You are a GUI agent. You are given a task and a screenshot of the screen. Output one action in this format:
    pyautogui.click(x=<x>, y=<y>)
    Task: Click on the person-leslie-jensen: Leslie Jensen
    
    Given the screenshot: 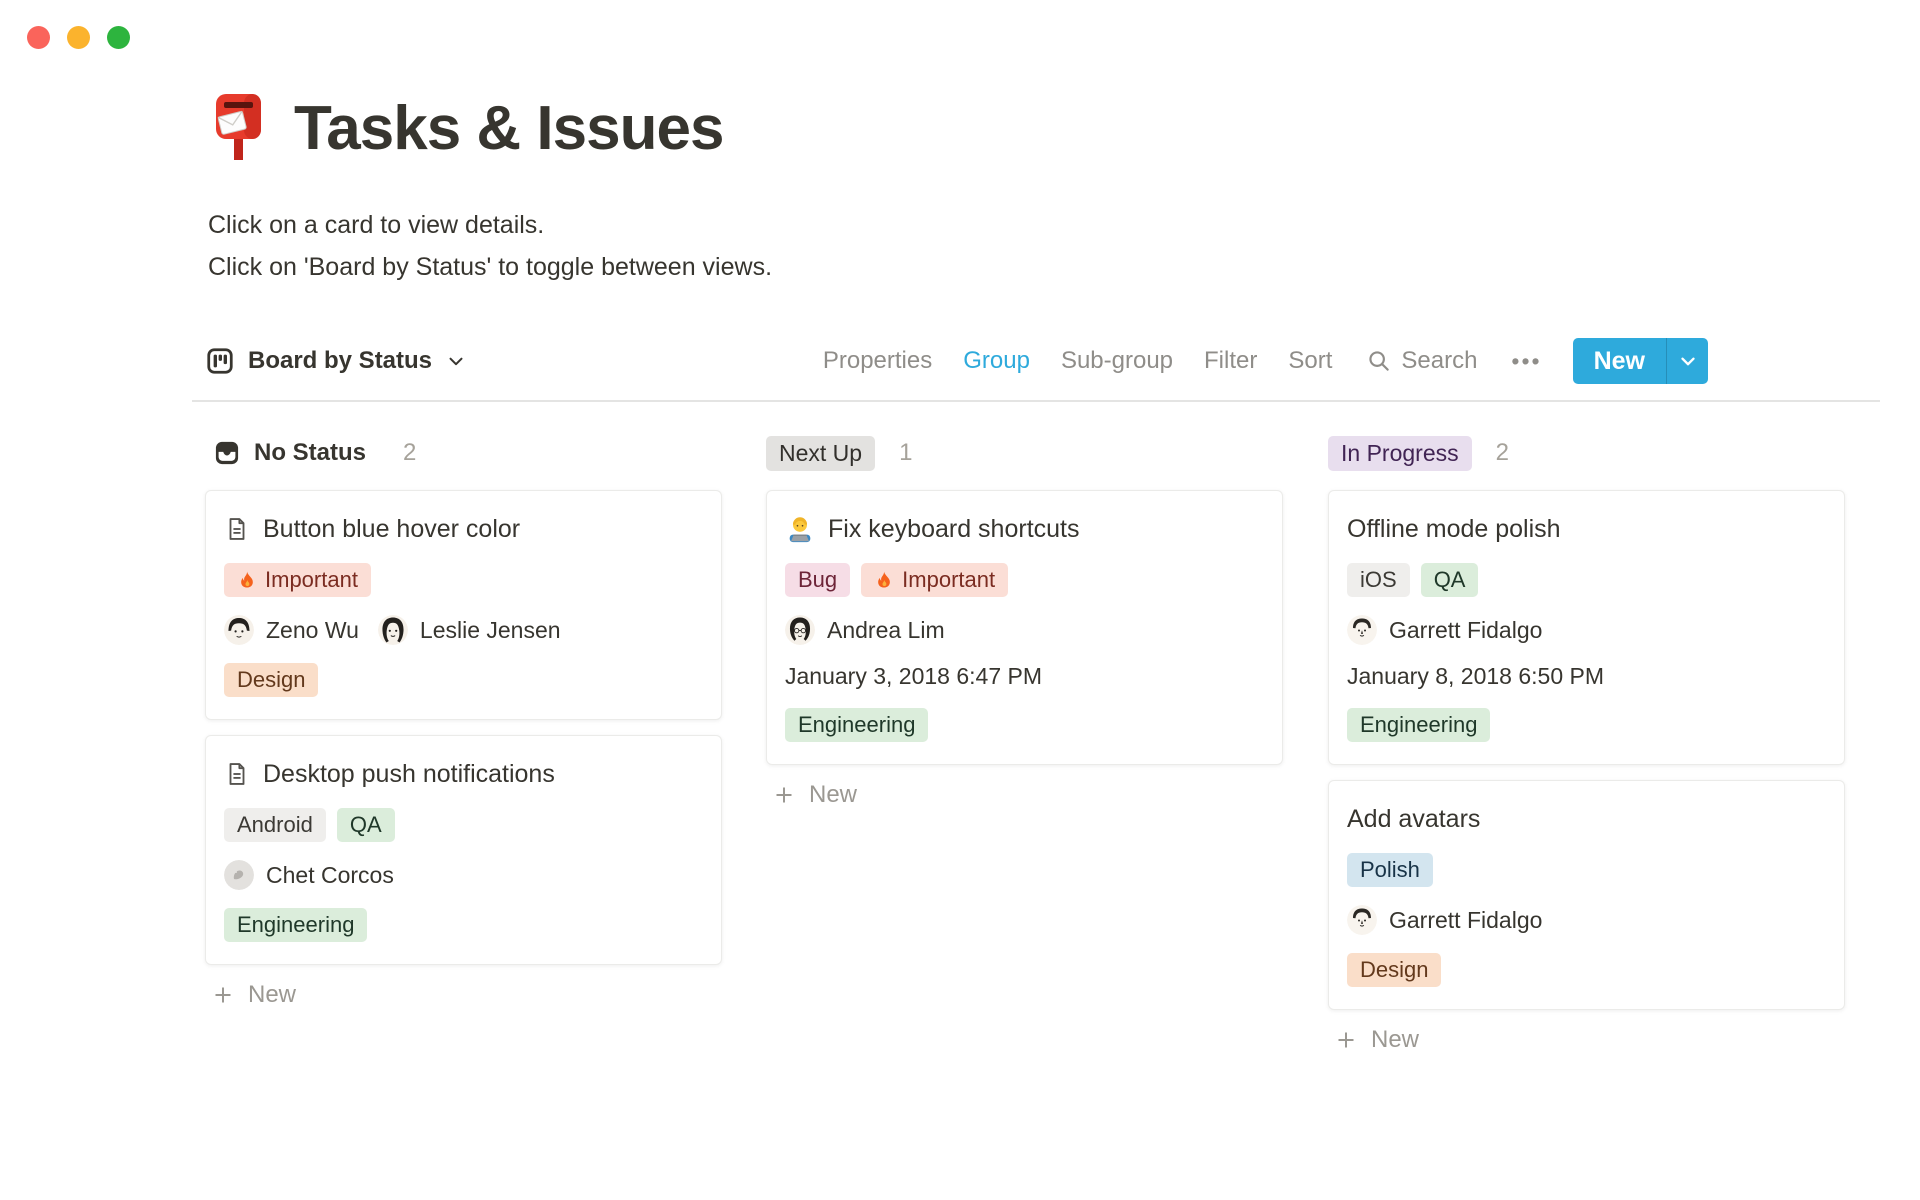 What is the action you would take?
    pyautogui.click(x=469, y=630)
    